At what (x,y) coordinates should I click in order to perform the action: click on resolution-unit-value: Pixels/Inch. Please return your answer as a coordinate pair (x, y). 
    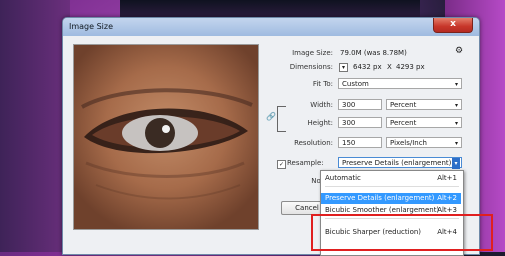
    Looking at the image, I should click on (408, 143).